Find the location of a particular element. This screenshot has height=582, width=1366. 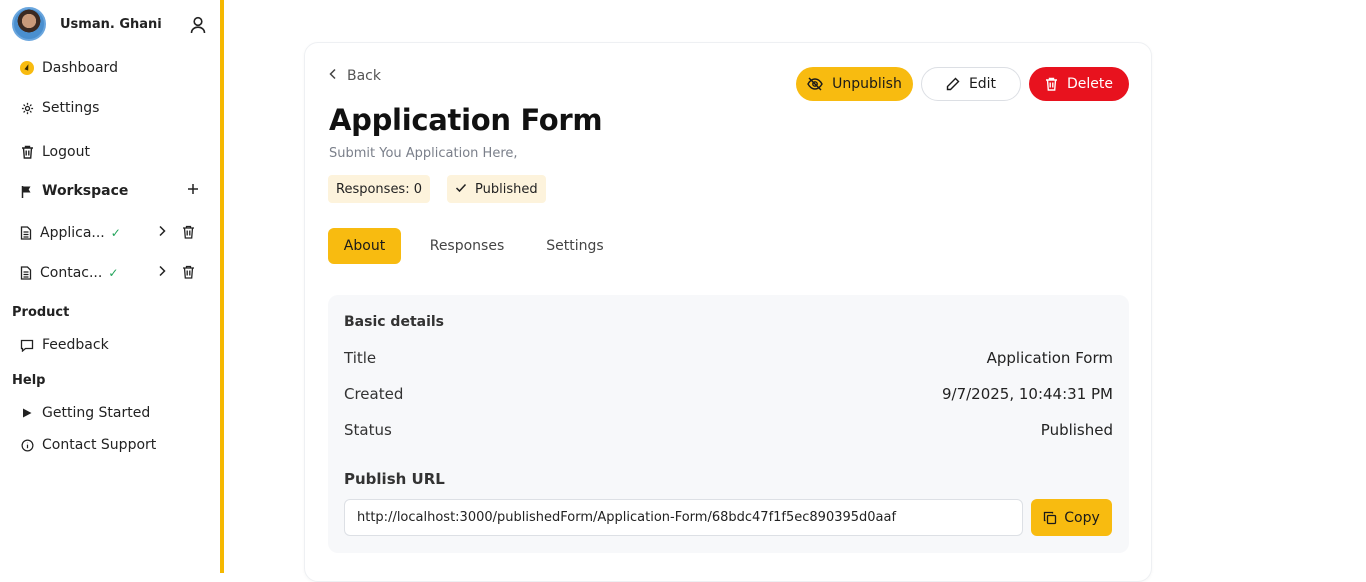

sidebar-item-logout: Logout is located at coordinates (55, 152).